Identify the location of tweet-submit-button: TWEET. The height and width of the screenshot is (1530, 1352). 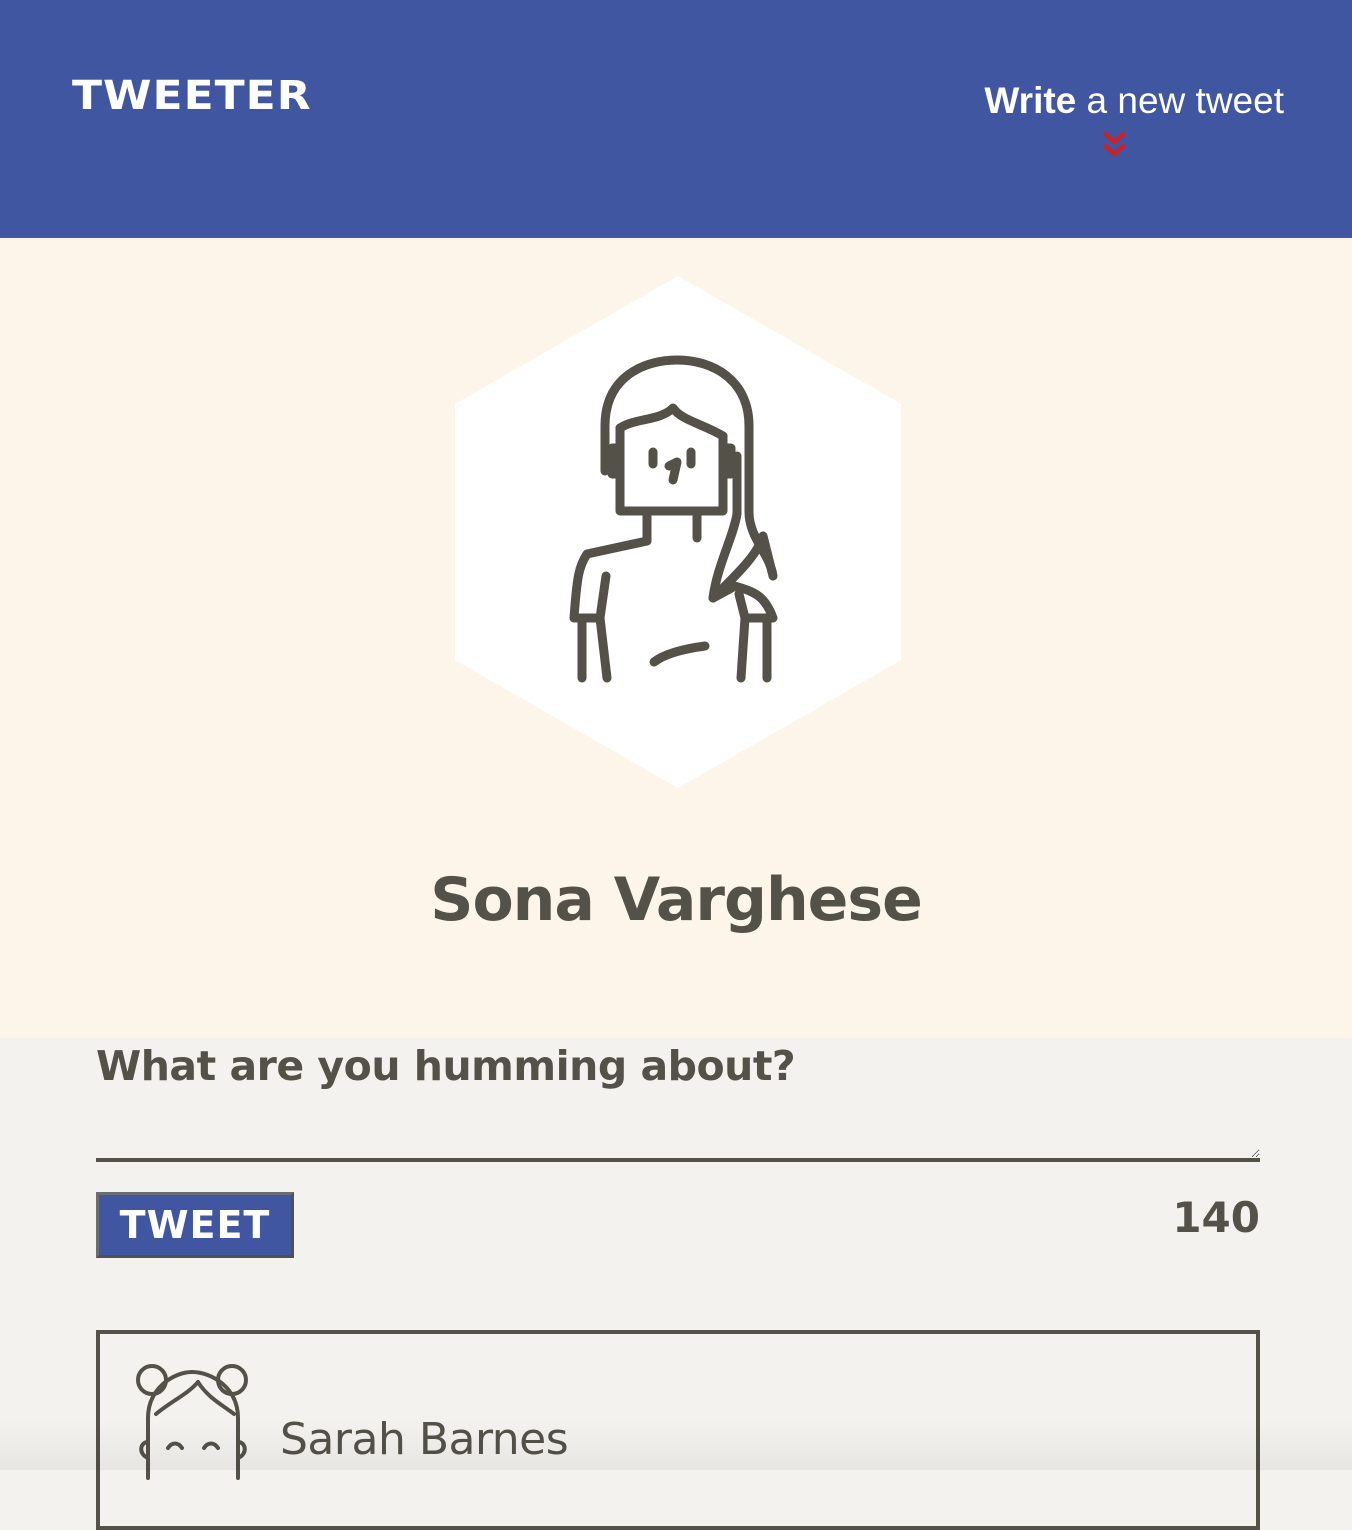
(195, 1225).